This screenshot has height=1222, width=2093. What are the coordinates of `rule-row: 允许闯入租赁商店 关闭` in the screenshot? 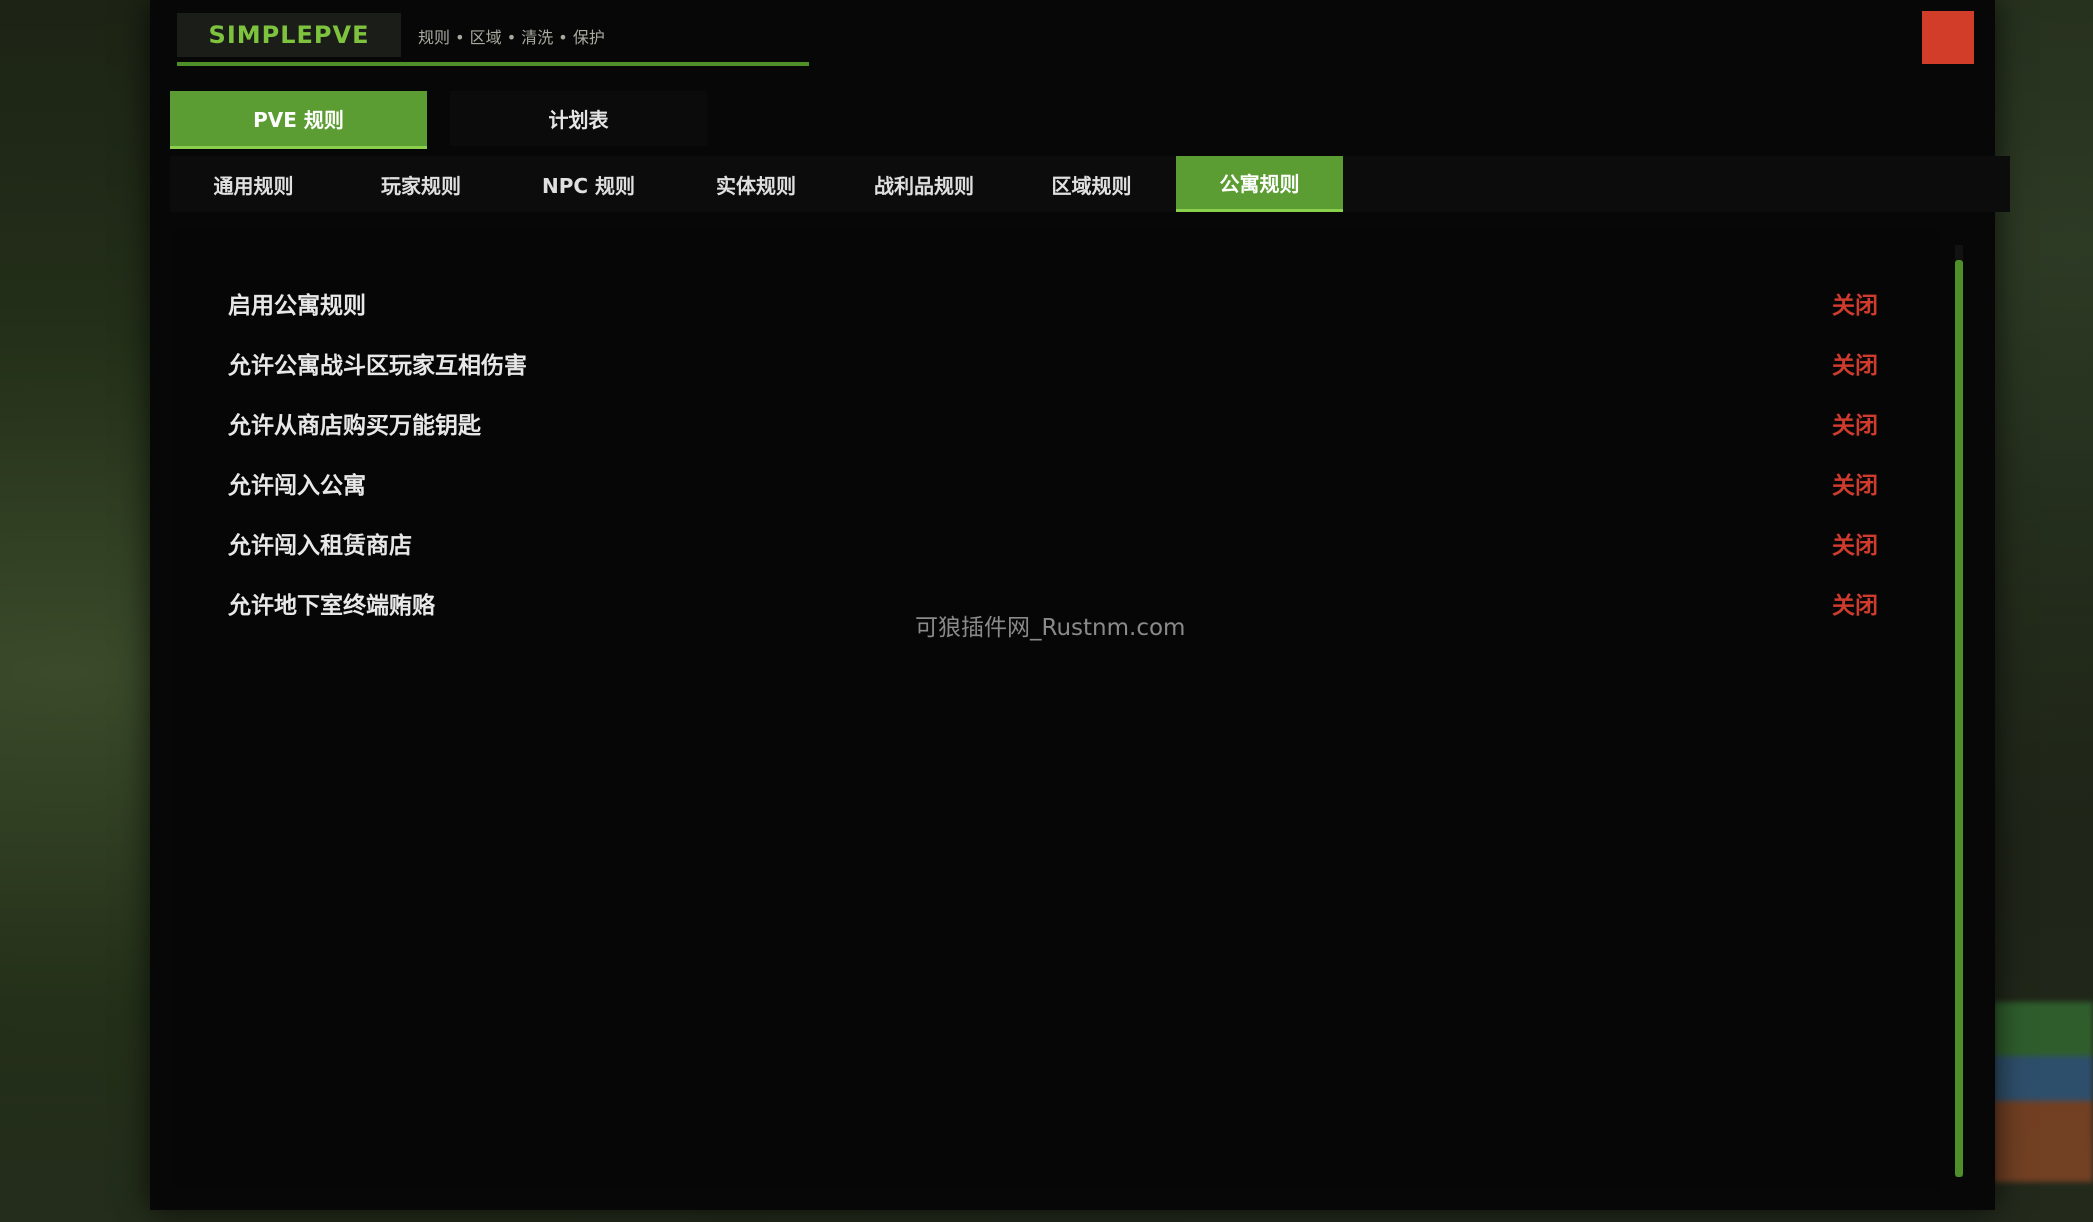 It's located at (1053, 543).